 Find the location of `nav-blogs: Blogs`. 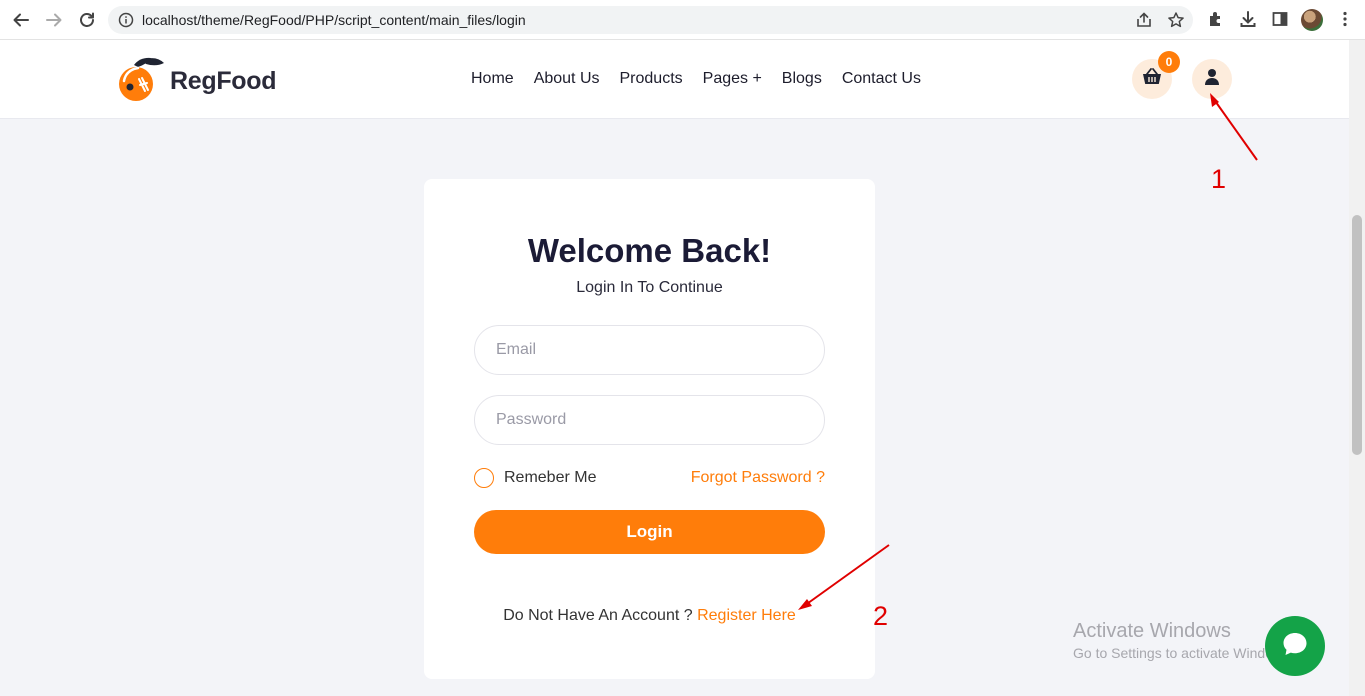

nav-blogs: Blogs is located at coordinates (802, 79).